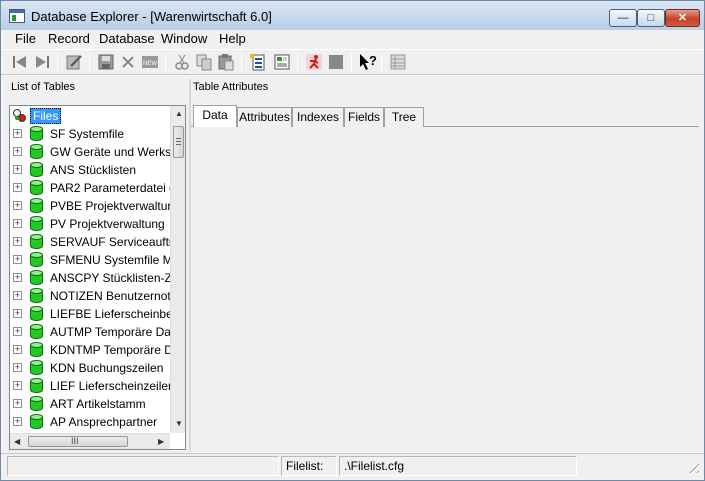 This screenshot has width=705, height=481. What do you see at coordinates (215, 116) in the screenshot?
I see `tab-data: Data` at bounding box center [215, 116].